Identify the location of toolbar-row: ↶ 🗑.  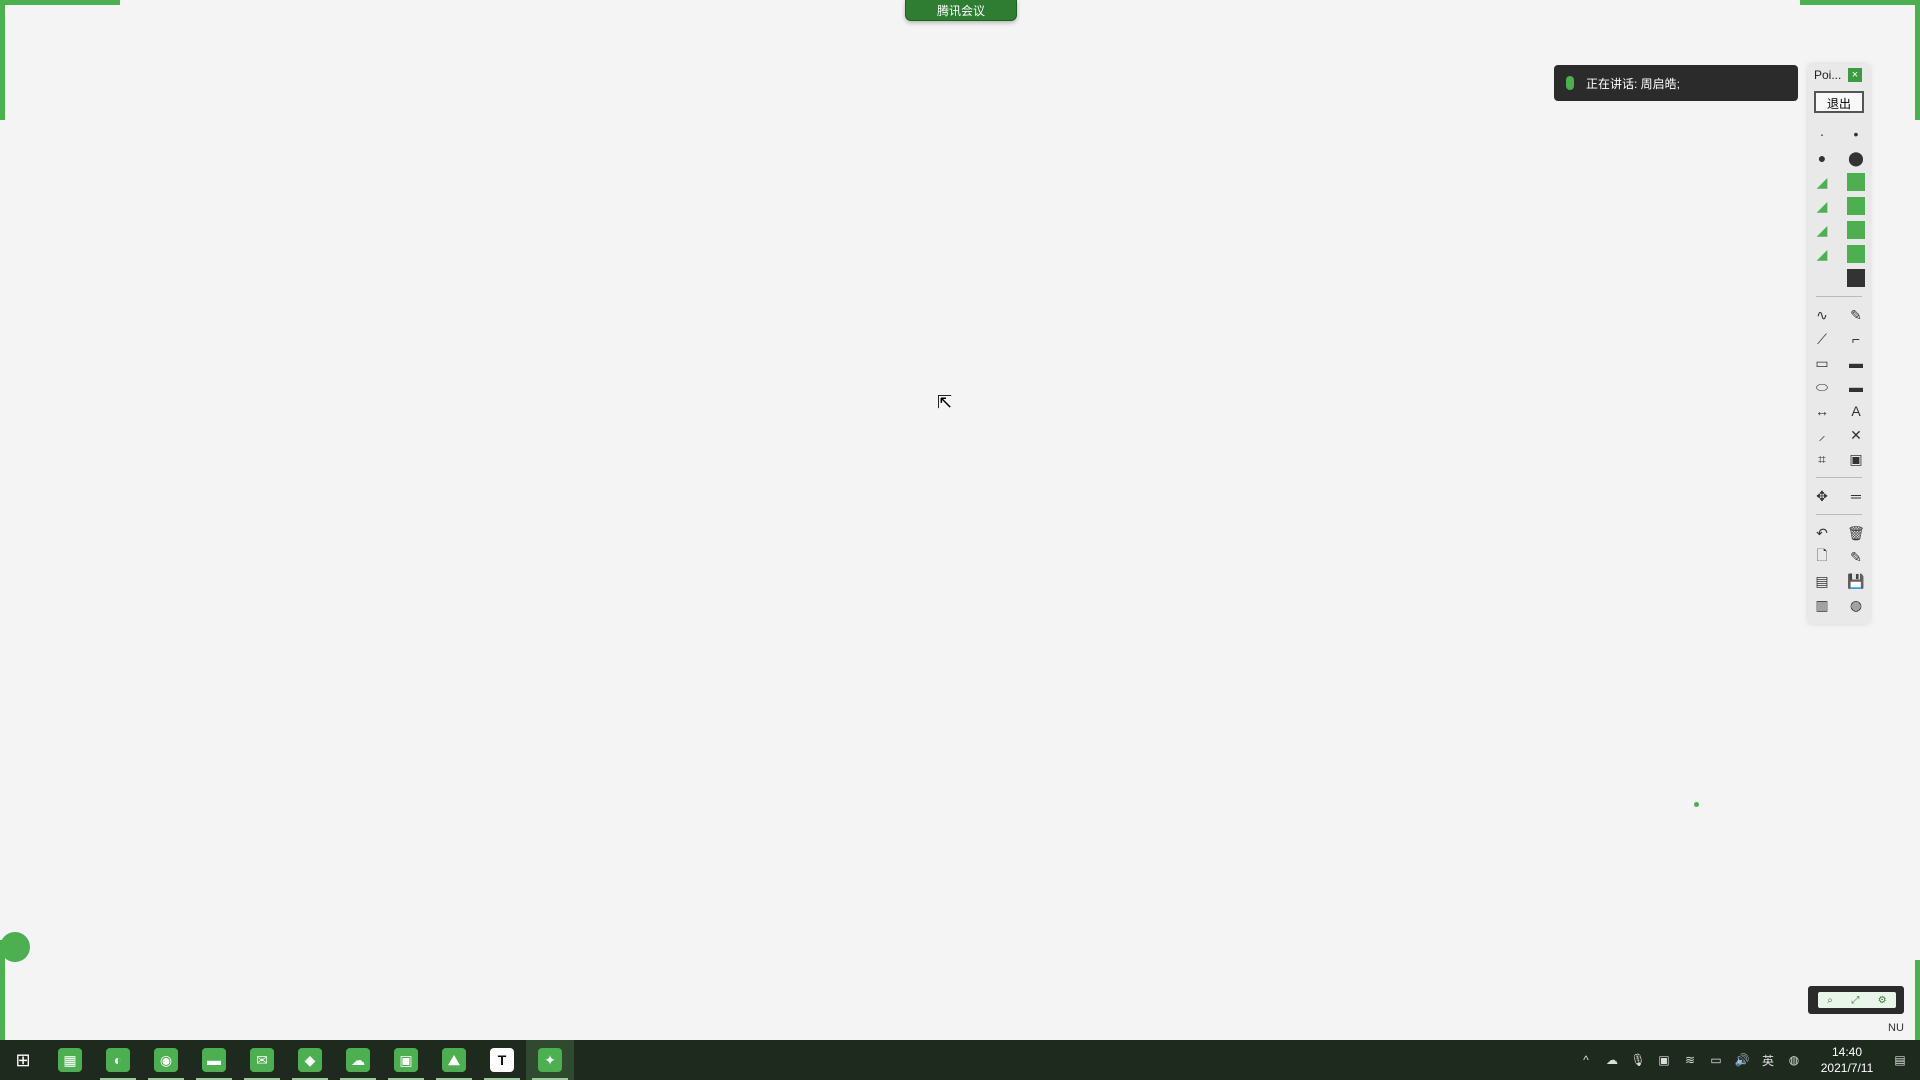
(1839, 533).